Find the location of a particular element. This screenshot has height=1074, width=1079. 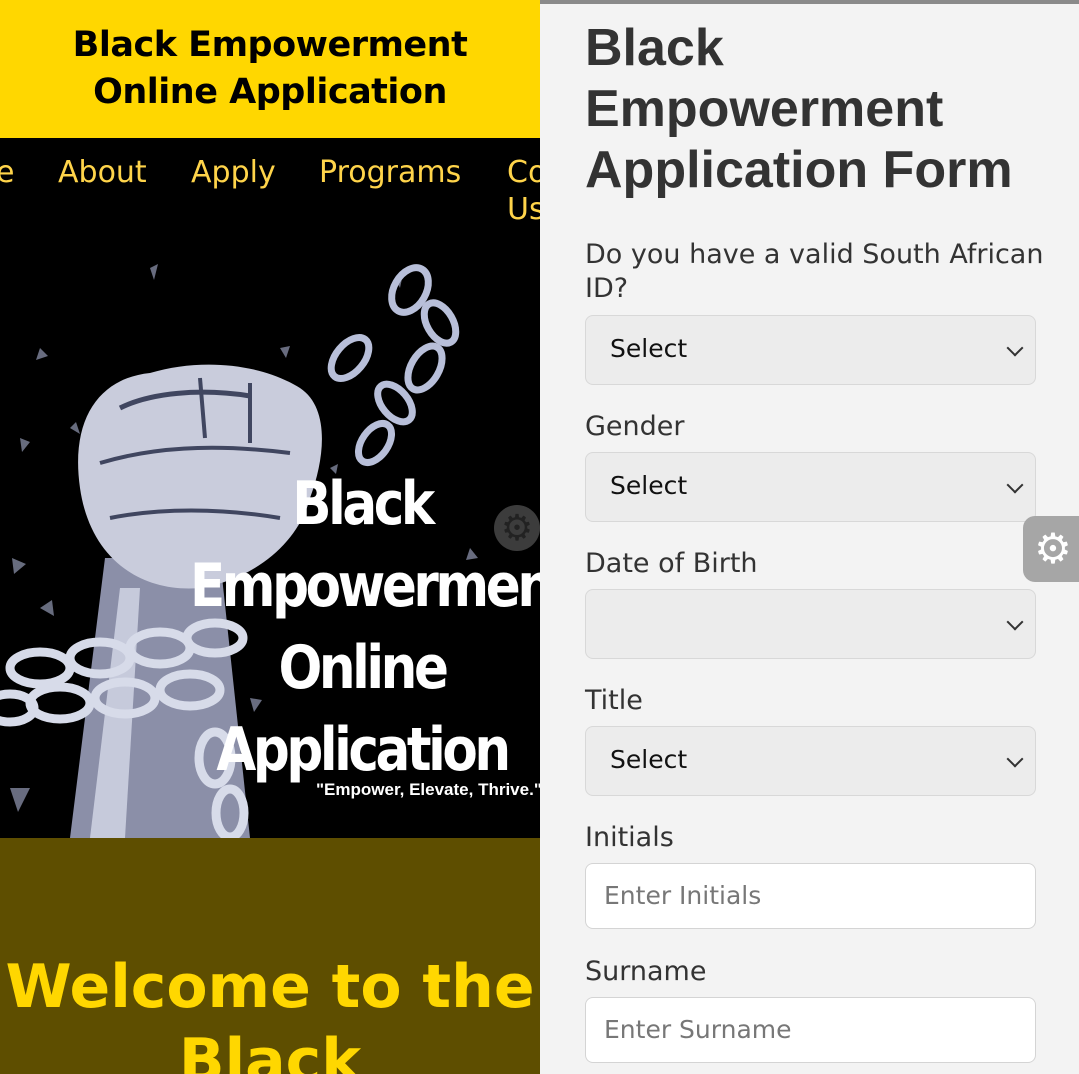

title-select-value: Select is located at coordinates (649, 759).